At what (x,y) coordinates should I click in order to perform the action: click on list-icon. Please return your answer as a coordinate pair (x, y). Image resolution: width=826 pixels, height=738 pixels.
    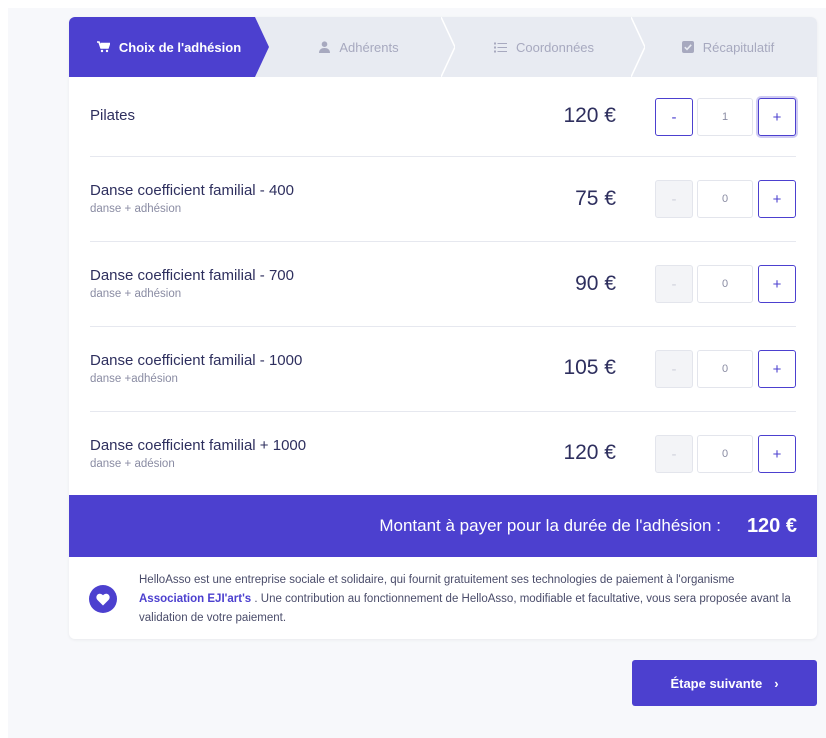
    Looking at the image, I should click on (500, 47).